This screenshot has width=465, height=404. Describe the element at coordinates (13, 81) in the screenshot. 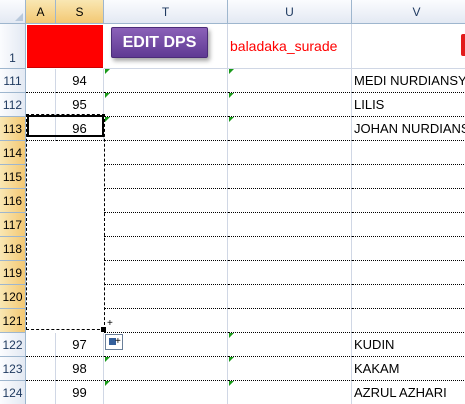

I see `row-header-111: 111` at that location.